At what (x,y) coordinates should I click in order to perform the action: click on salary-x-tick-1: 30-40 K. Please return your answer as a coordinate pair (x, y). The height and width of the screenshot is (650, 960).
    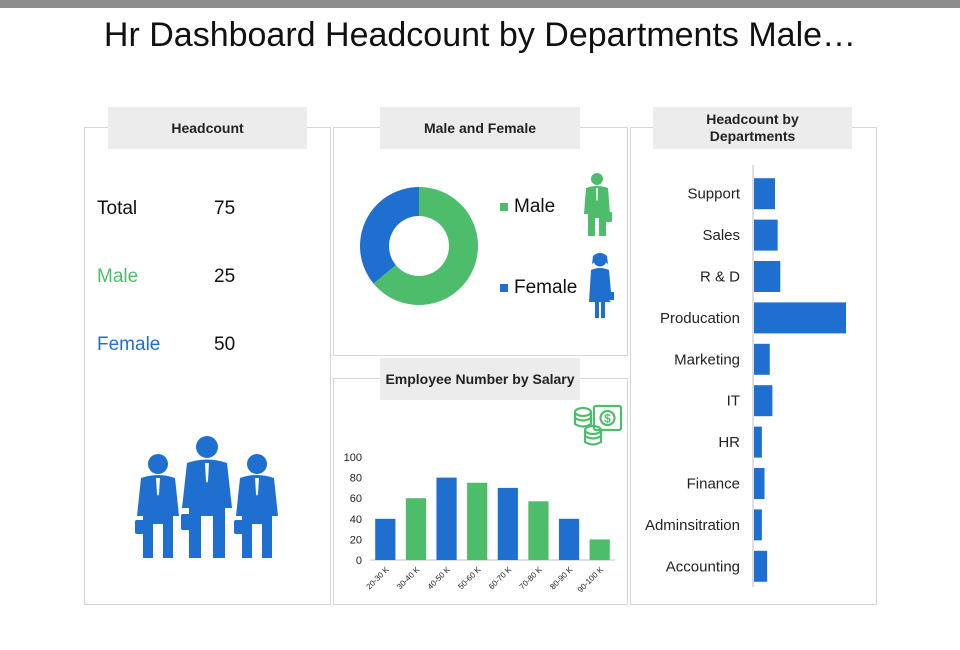
    Looking at the image, I should click on (408, 578).